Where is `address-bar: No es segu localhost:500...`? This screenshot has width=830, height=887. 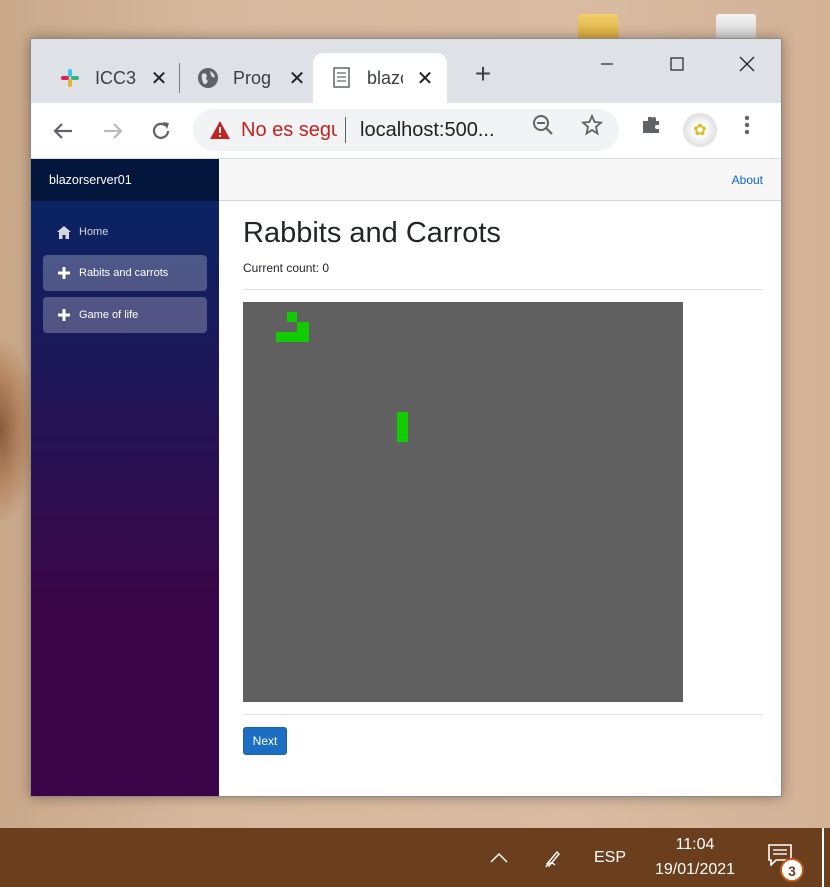
address-bar: No es segu localhost:500... is located at coordinates (406, 130).